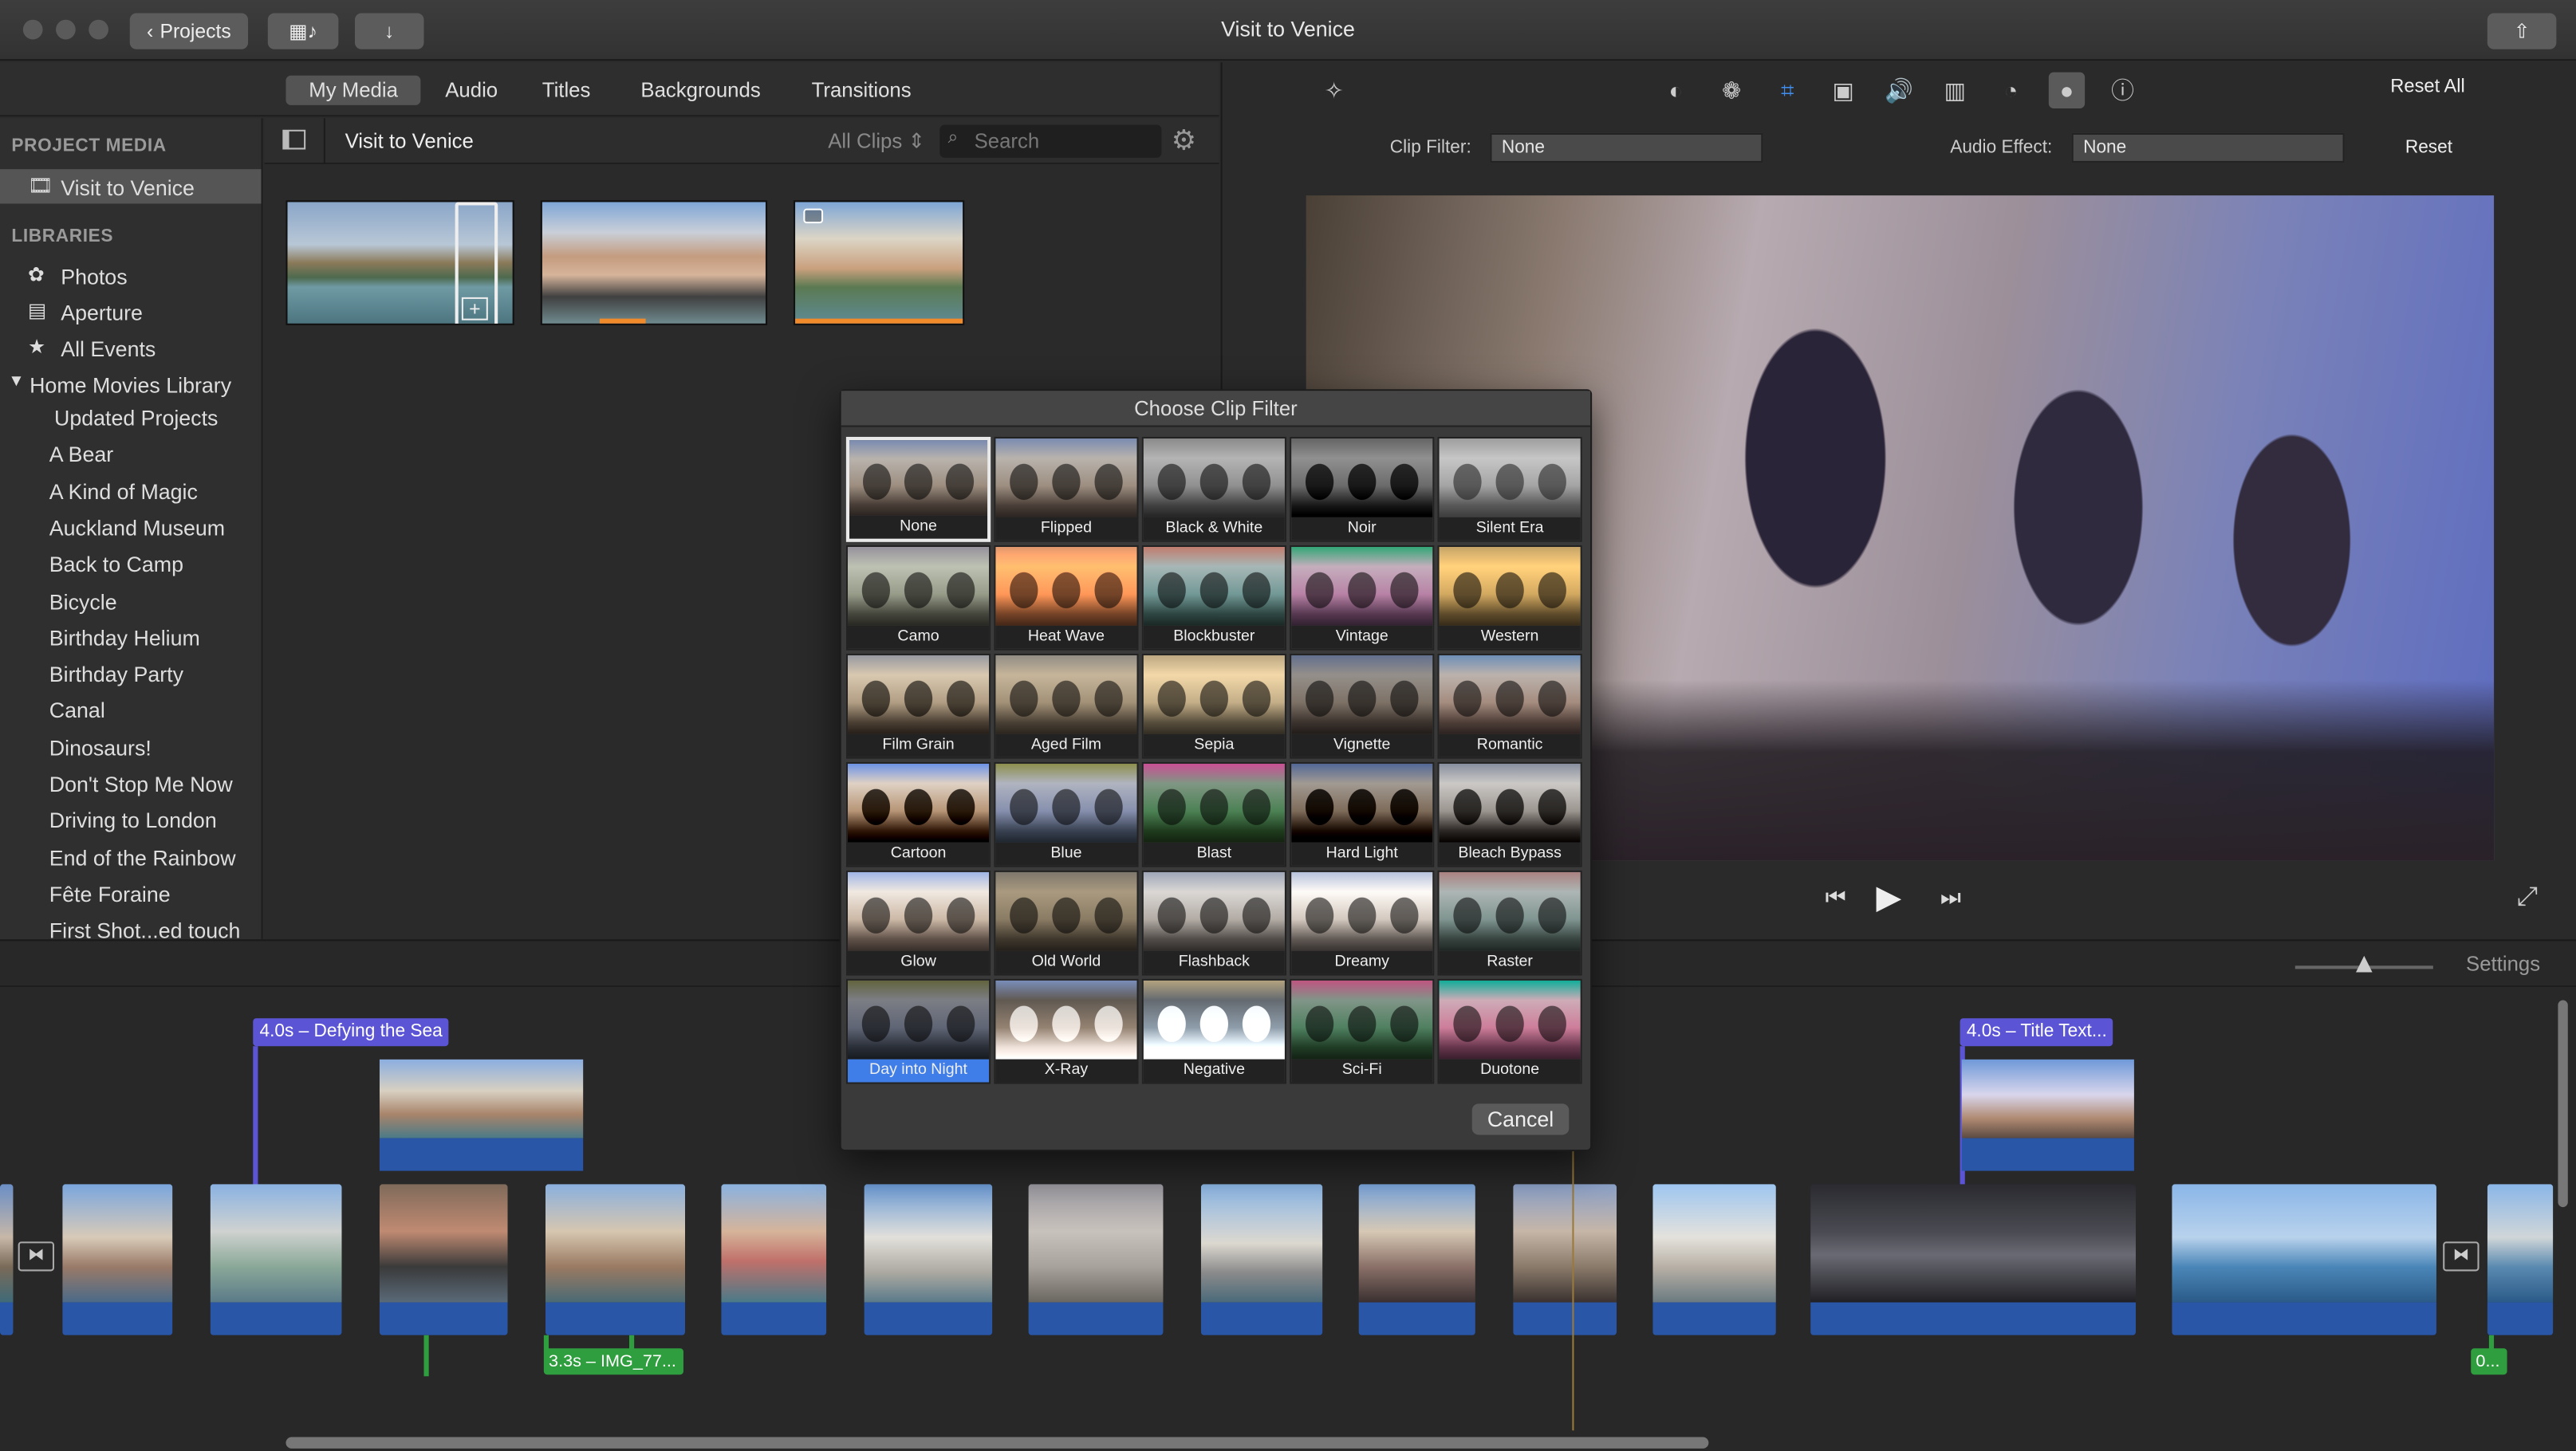 The width and height of the screenshot is (2576, 1451). I want to click on zoom-slider, so click(2363, 964).